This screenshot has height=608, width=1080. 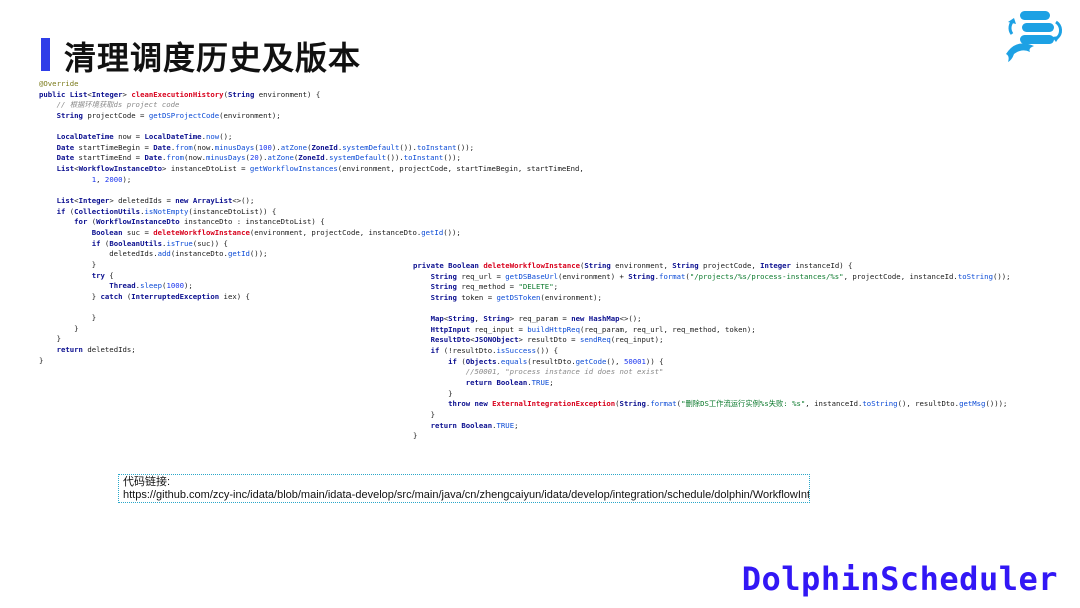 What do you see at coordinates (213, 58) in the screenshot?
I see `slide-title: 清理调度历史及版本` at bounding box center [213, 58].